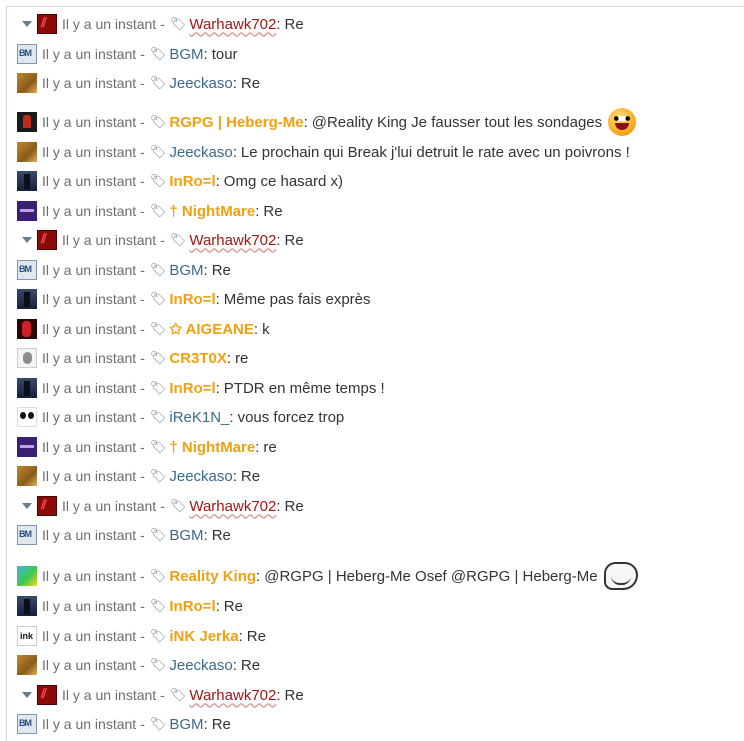  What do you see at coordinates (211, 329) in the screenshot?
I see `username: ✩ AIGEANE` at bounding box center [211, 329].